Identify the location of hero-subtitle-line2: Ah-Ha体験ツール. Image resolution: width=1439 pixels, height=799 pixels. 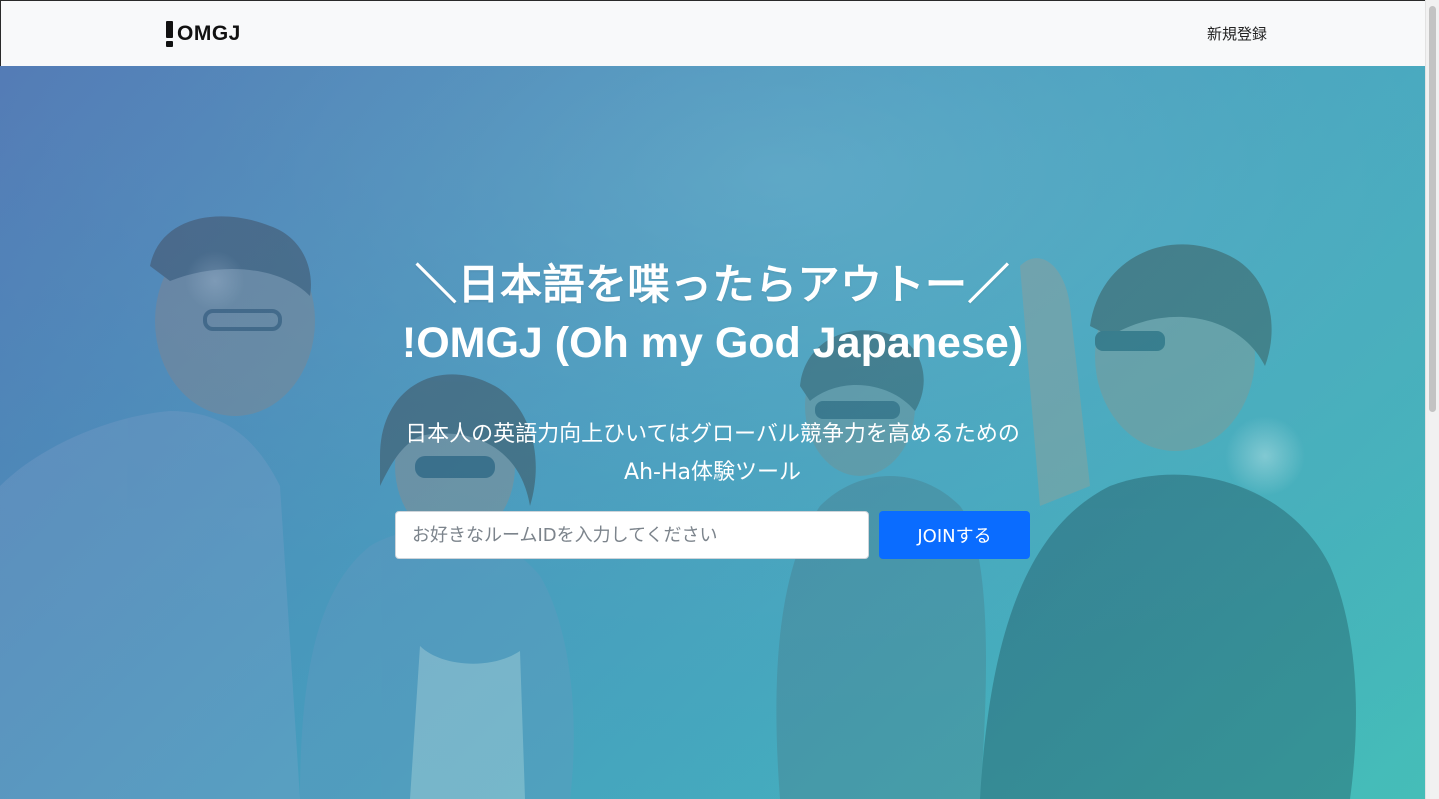
(712, 472).